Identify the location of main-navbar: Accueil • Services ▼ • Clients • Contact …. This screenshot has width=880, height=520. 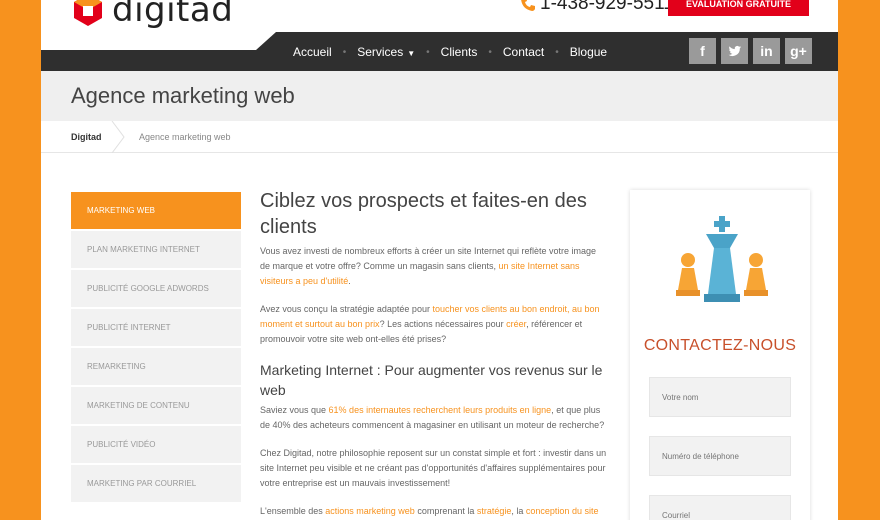
(439, 51).